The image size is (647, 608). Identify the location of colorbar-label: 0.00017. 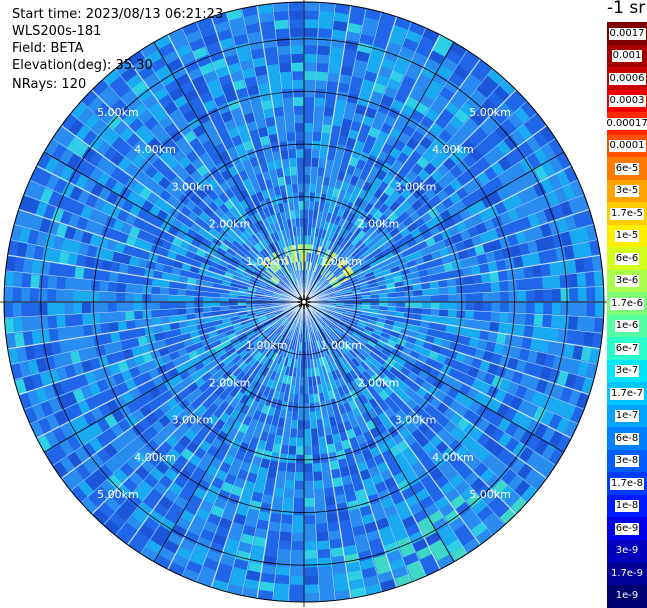
(626, 123).